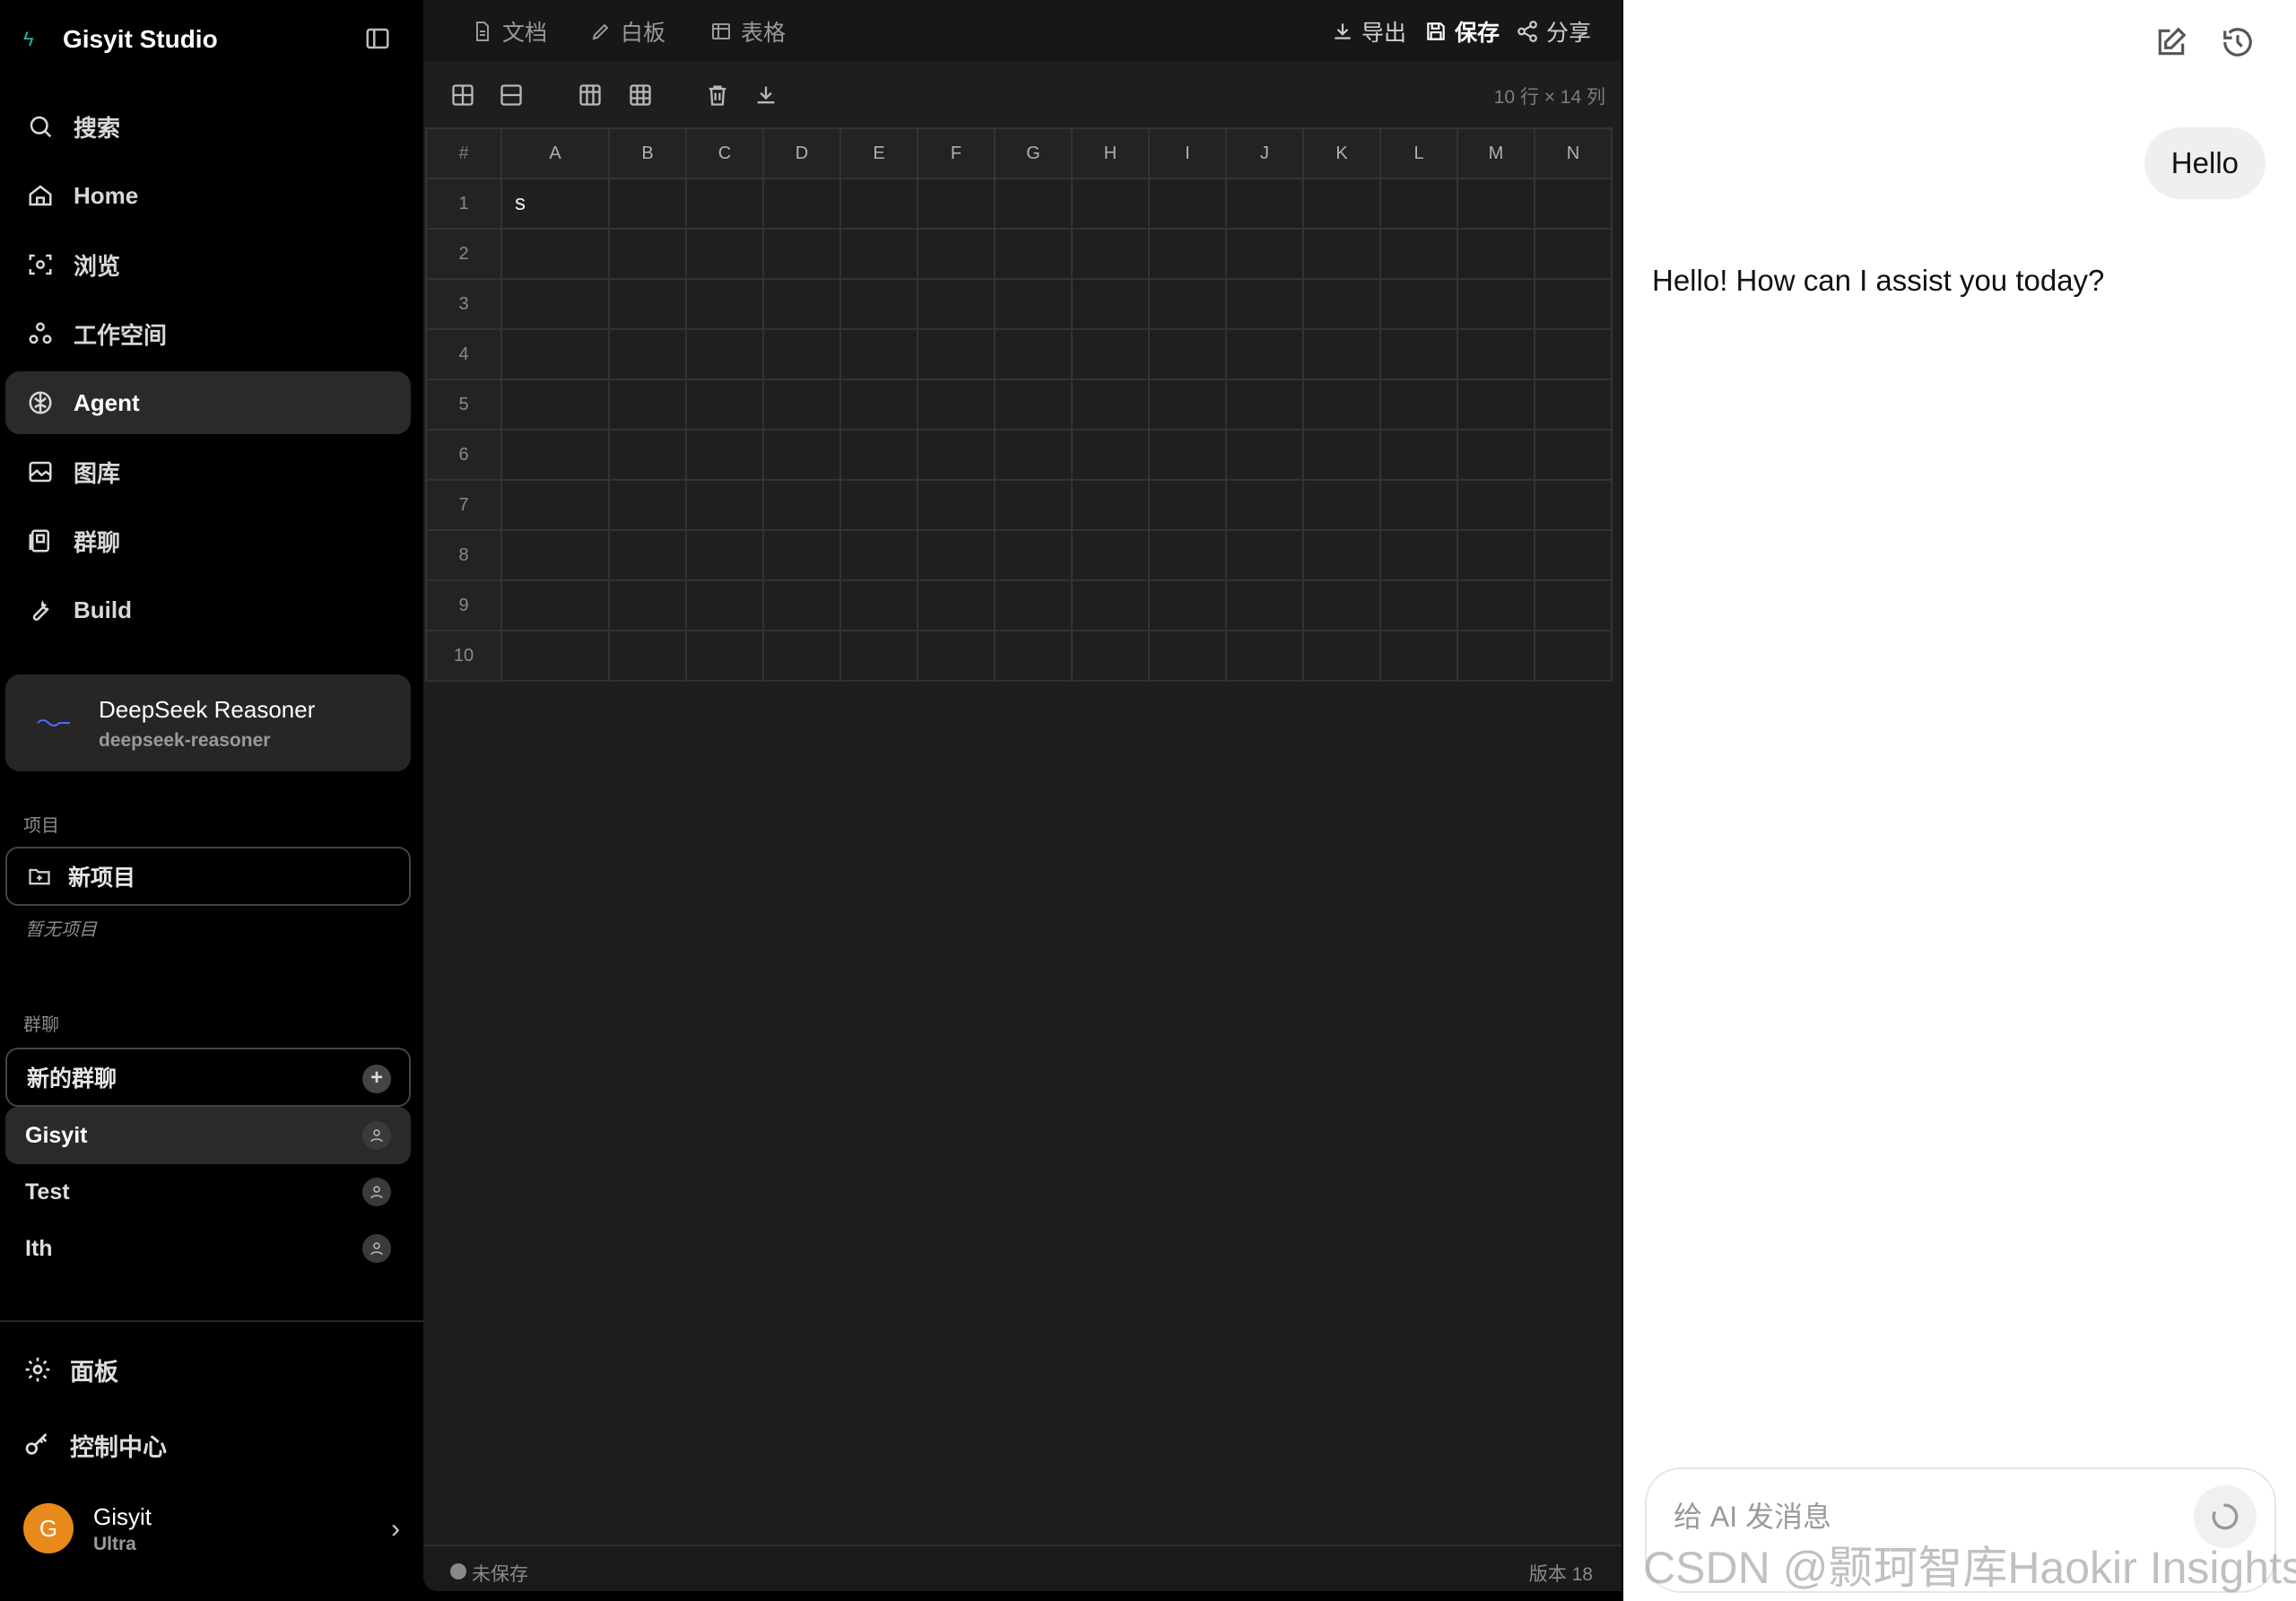  I want to click on save-button: 保存, so click(1462, 31).